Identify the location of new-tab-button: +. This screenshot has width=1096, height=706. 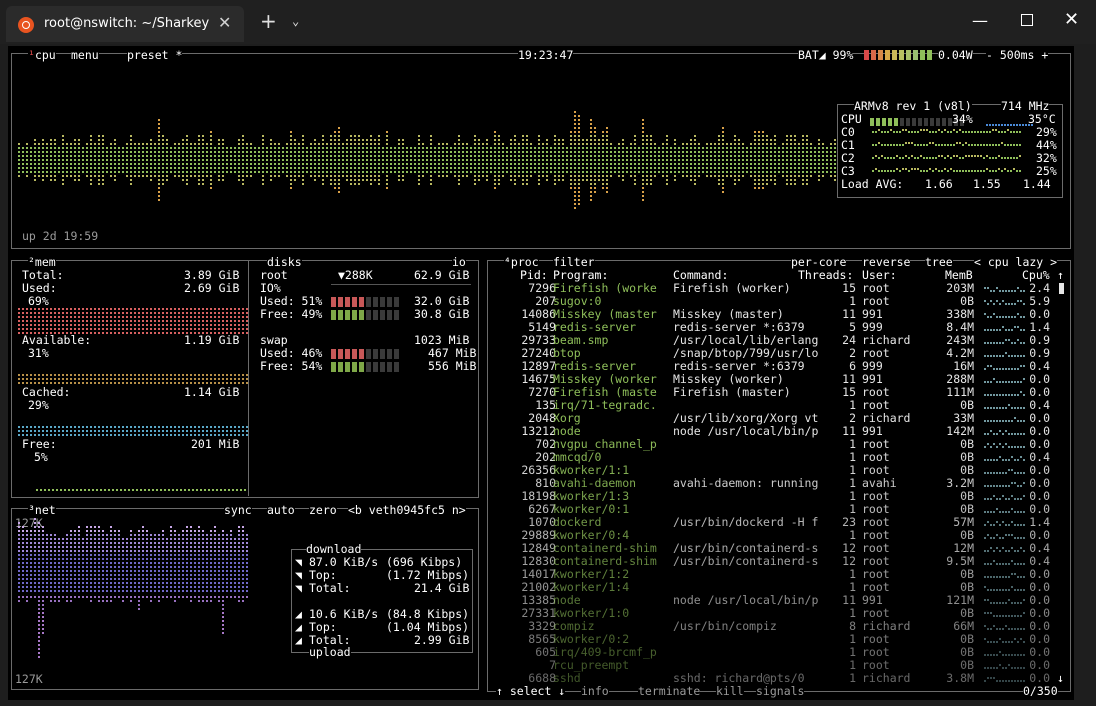
(268, 21).